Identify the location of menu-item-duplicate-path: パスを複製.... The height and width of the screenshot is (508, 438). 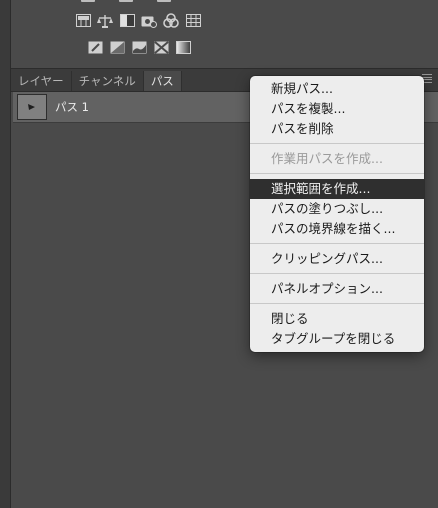
(337, 109).